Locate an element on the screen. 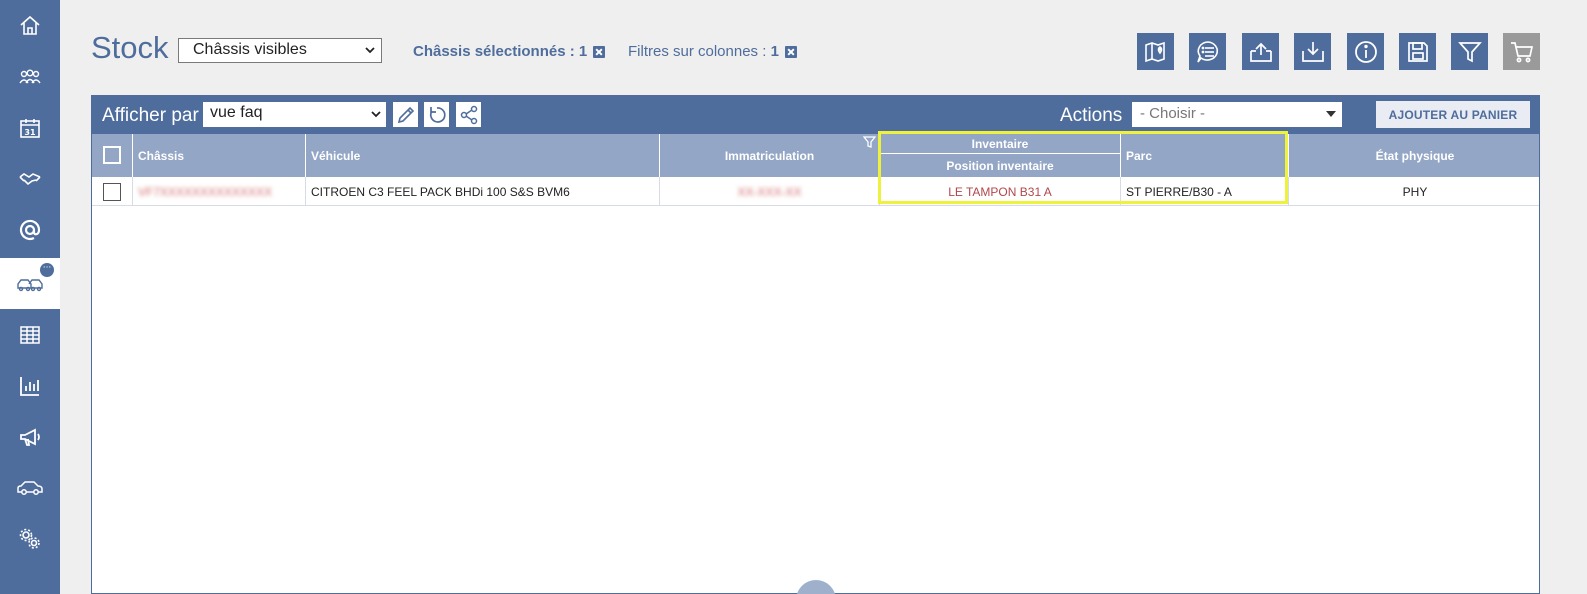 Image resolution: width=1587 pixels, height=594 pixels. sidebar-item-calendar: 31 is located at coordinates (30, 127).